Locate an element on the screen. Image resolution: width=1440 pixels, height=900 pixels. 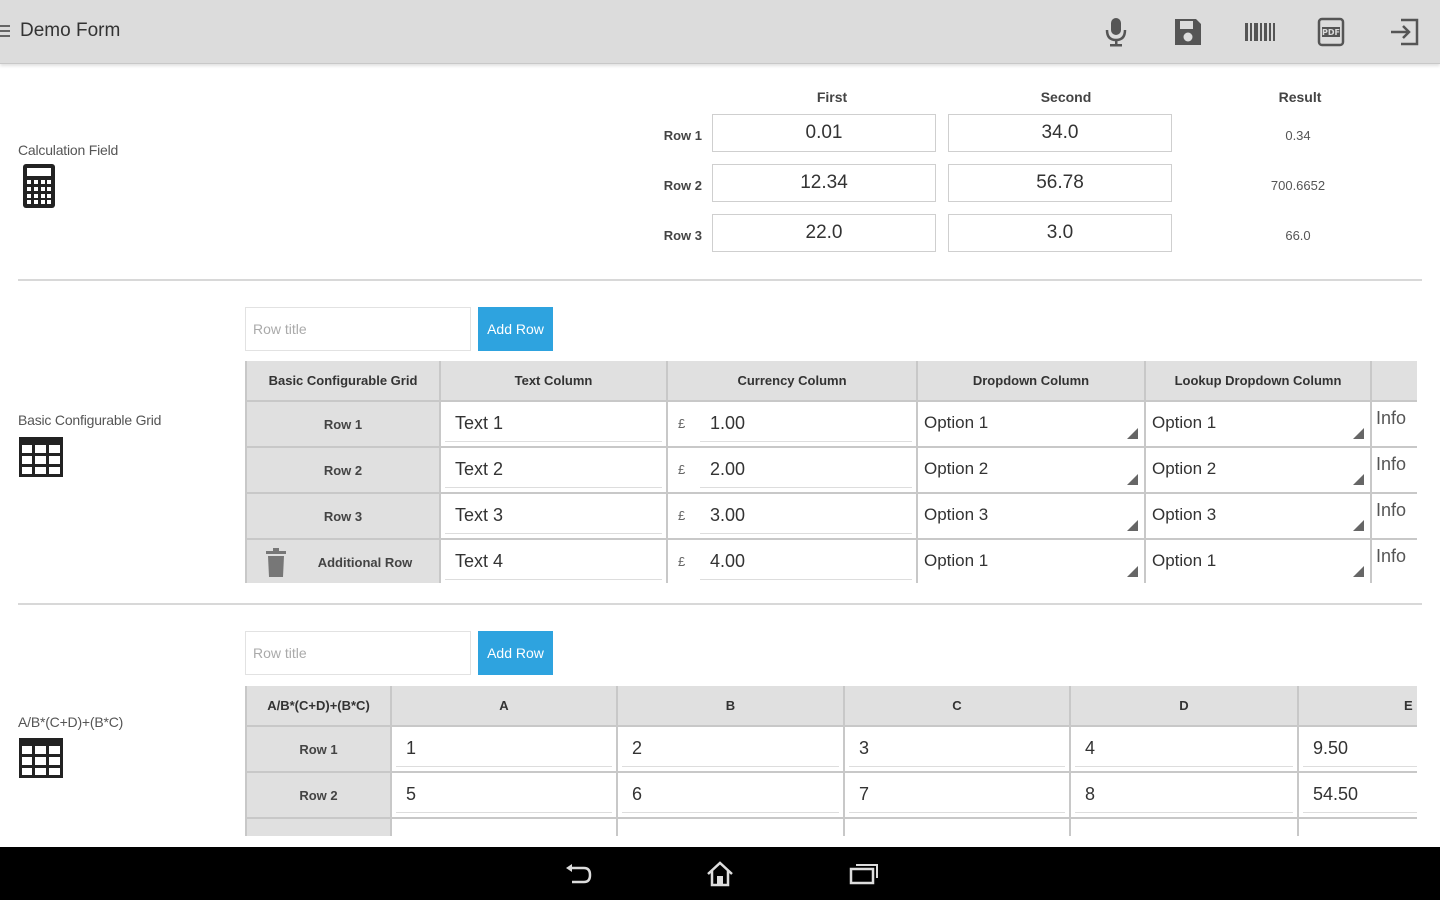
lookup-dropdown-cell: Option 3 is located at coordinates (1258, 516).